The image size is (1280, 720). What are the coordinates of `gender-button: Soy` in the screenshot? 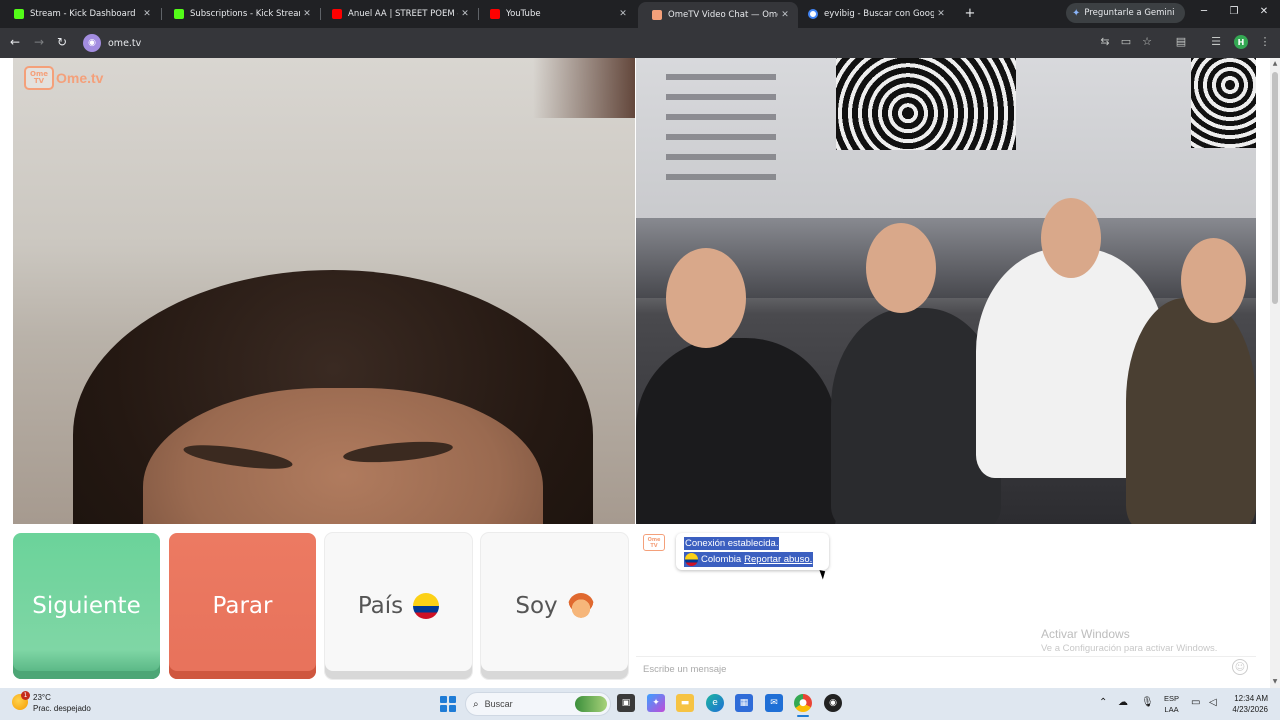 It's located at (554, 606).